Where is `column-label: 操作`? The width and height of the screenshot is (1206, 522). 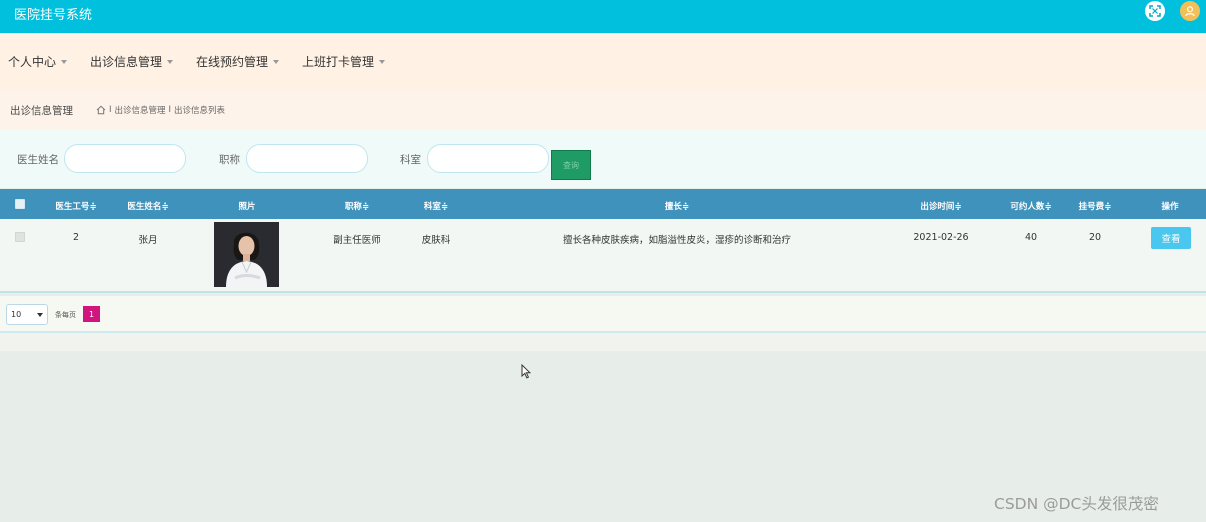
column-label: 操作 is located at coordinates (1170, 207).